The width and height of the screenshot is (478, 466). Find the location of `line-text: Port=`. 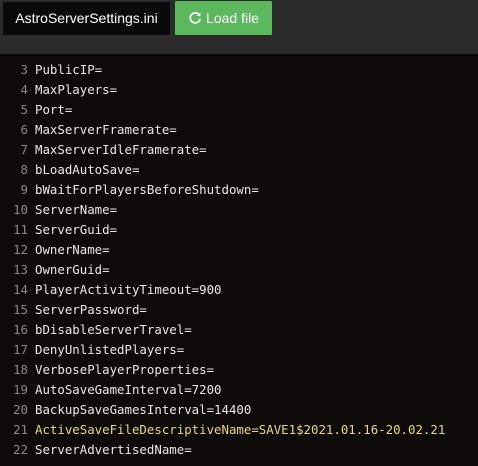

line-text: Port= is located at coordinates (54, 109).